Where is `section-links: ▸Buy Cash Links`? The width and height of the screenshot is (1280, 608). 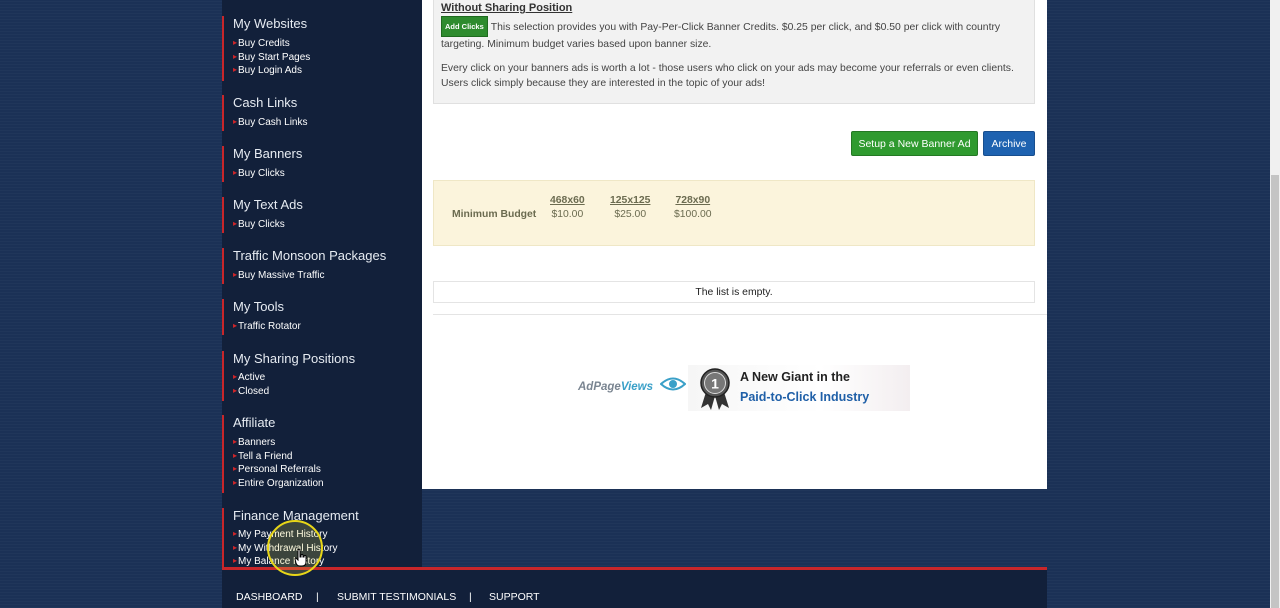 section-links: ▸Buy Cash Links is located at coordinates (270, 122).